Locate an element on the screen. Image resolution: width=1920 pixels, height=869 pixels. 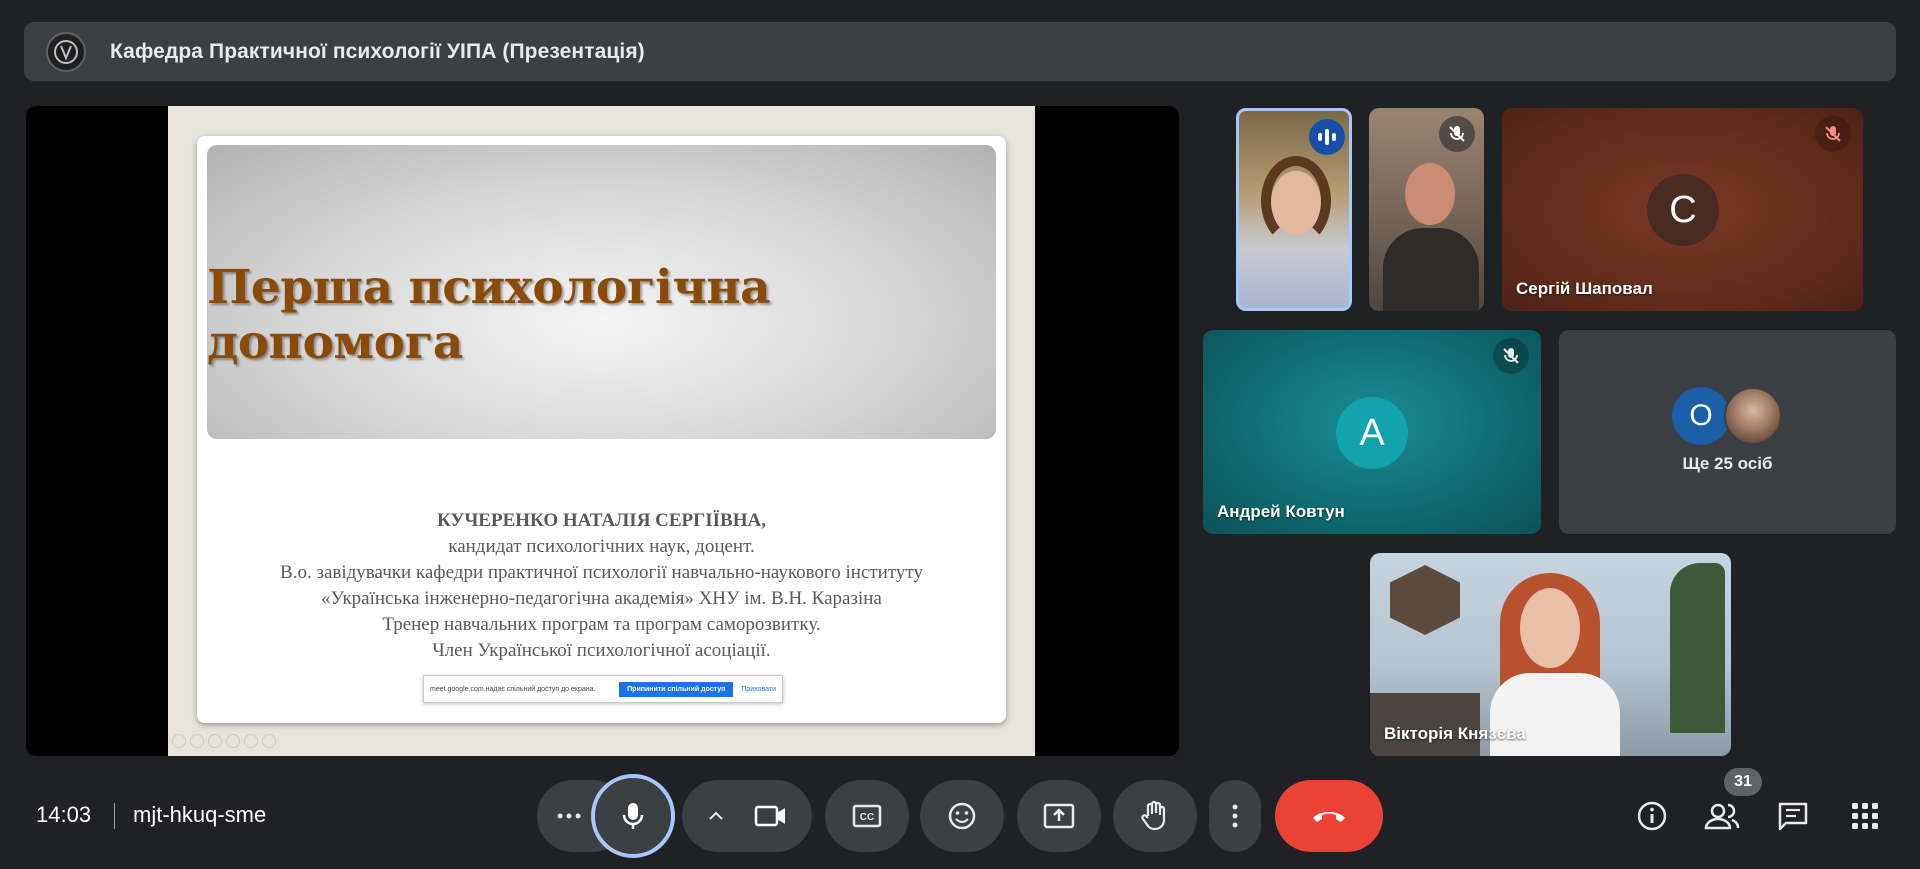
microphone-icon is located at coordinates (633, 816).